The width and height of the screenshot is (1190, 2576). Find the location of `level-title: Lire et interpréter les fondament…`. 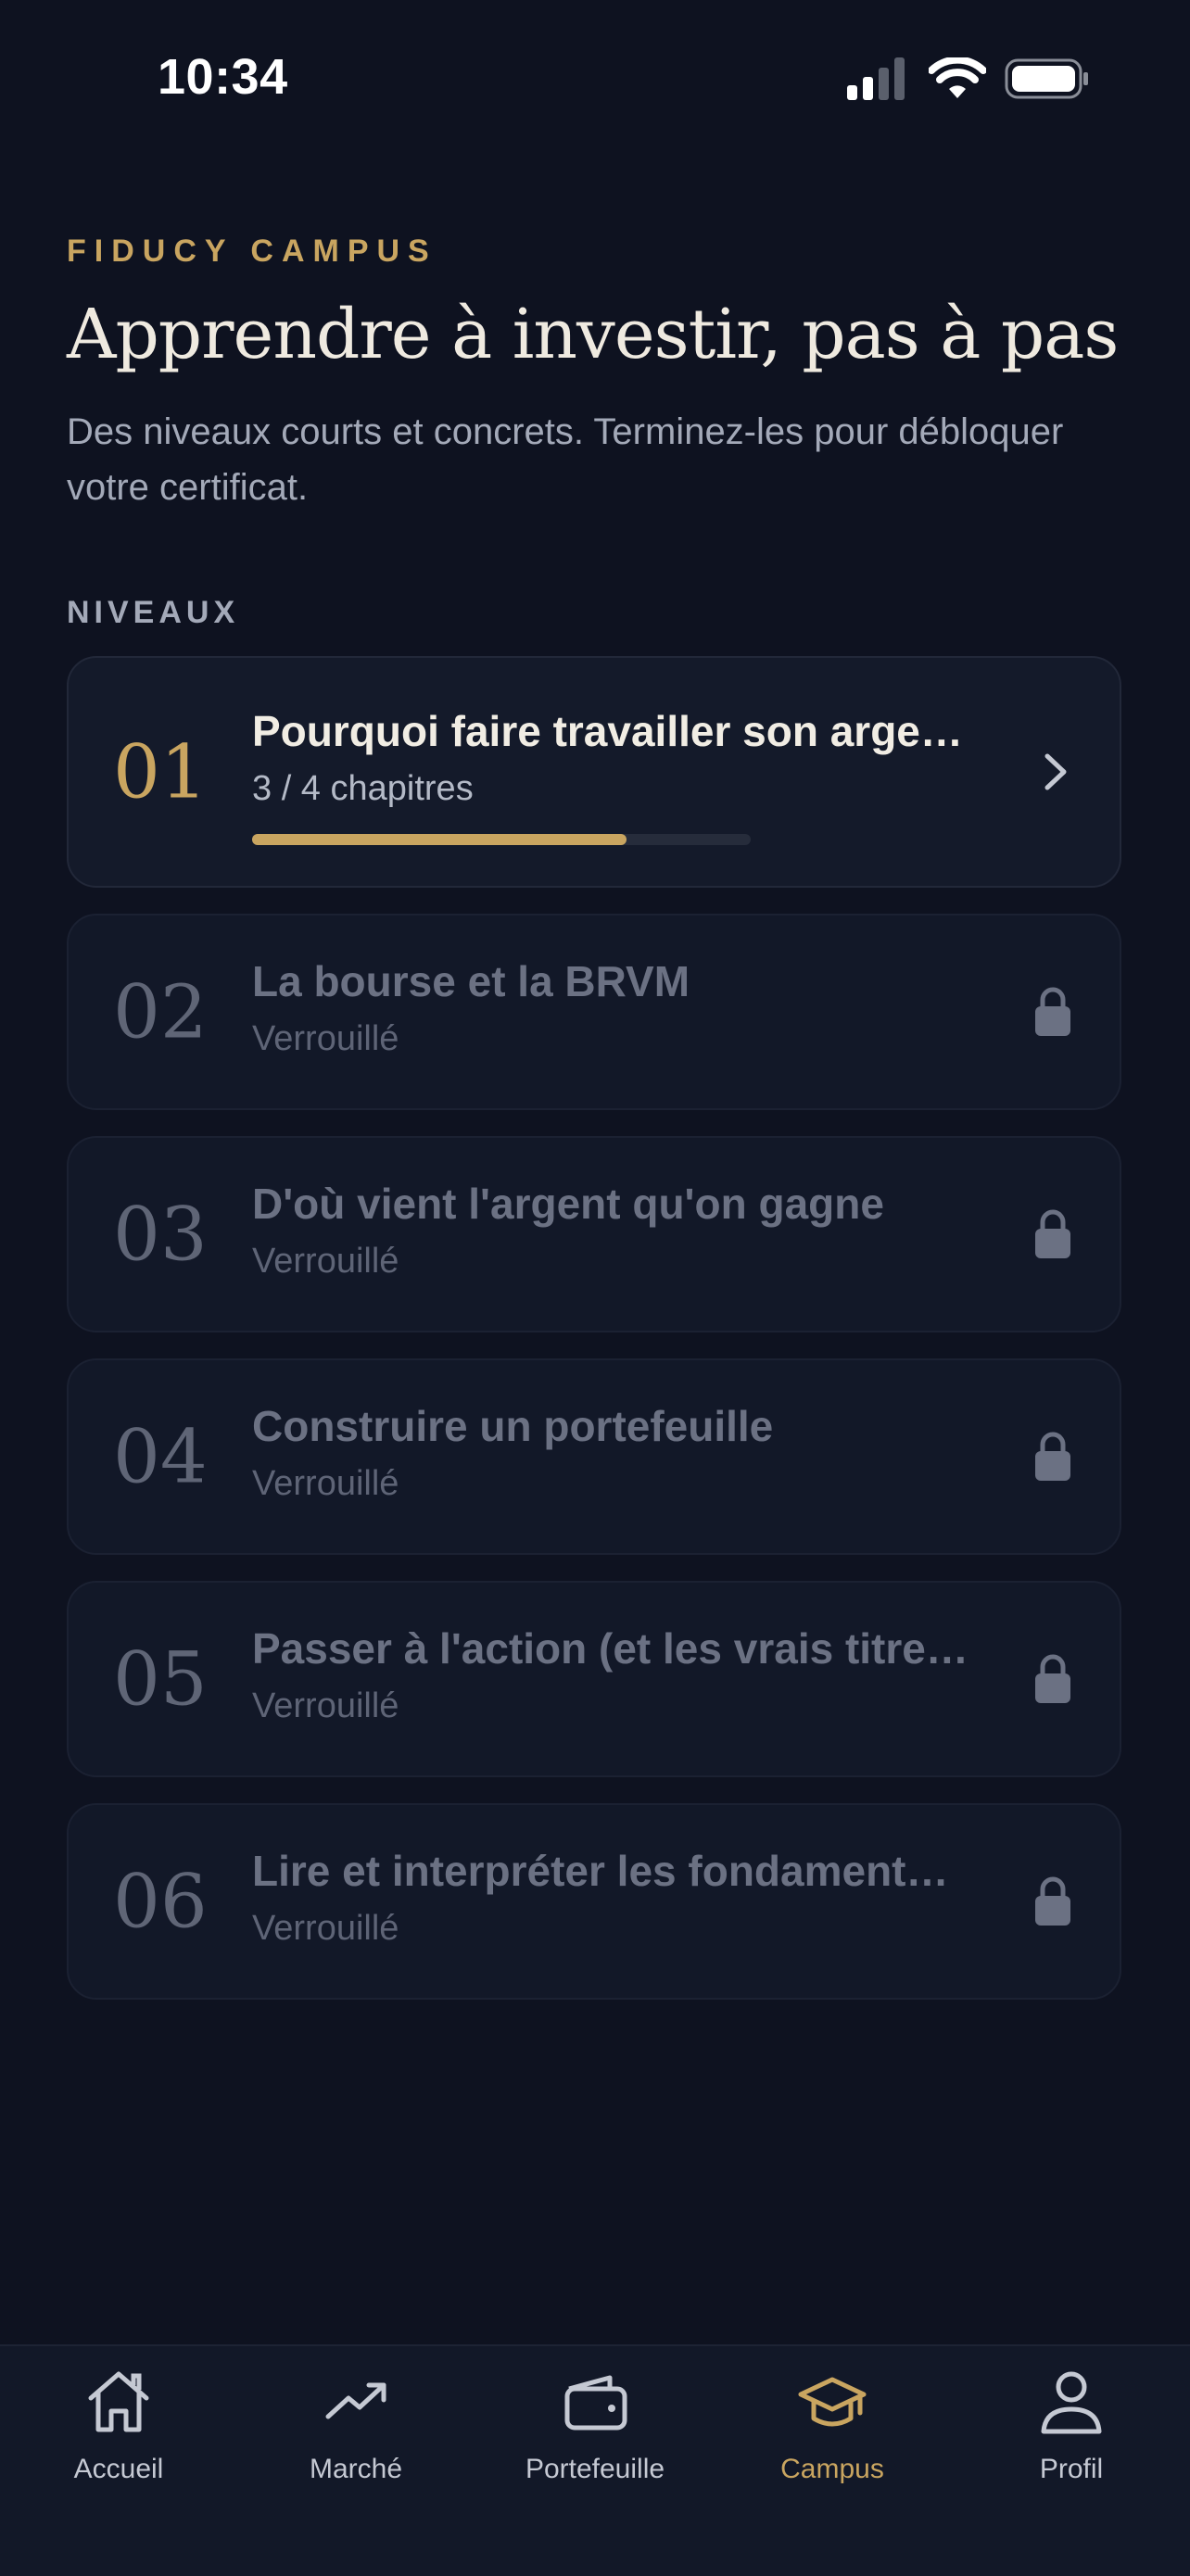

level-title: Lire et interpréter les fondament… is located at coordinates (600, 1871).